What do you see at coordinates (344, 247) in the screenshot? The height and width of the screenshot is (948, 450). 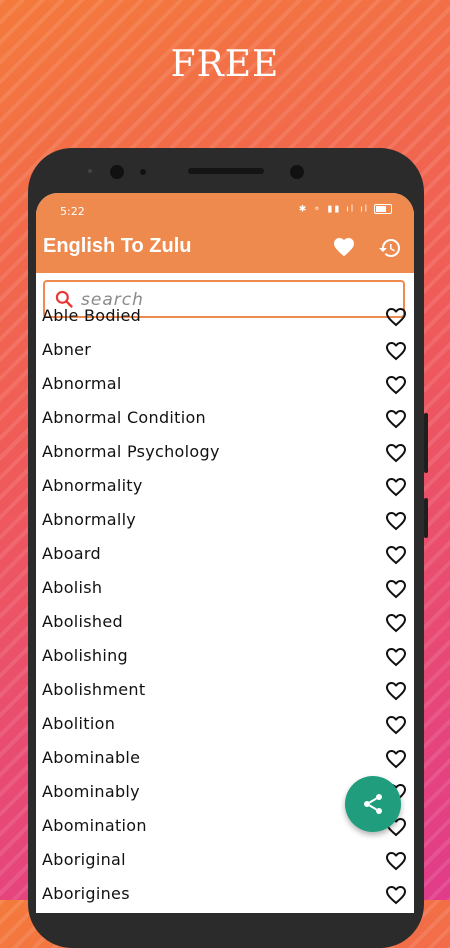 I see `favorites-heart-icon` at bounding box center [344, 247].